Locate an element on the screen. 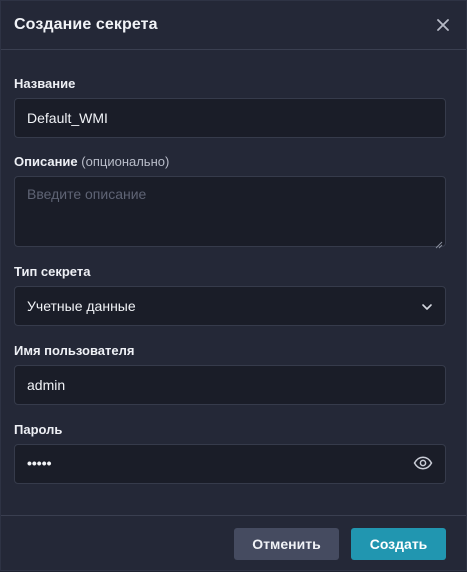 The width and height of the screenshot is (467, 572). dialog-header: Создание секрета is located at coordinates (233, 25).